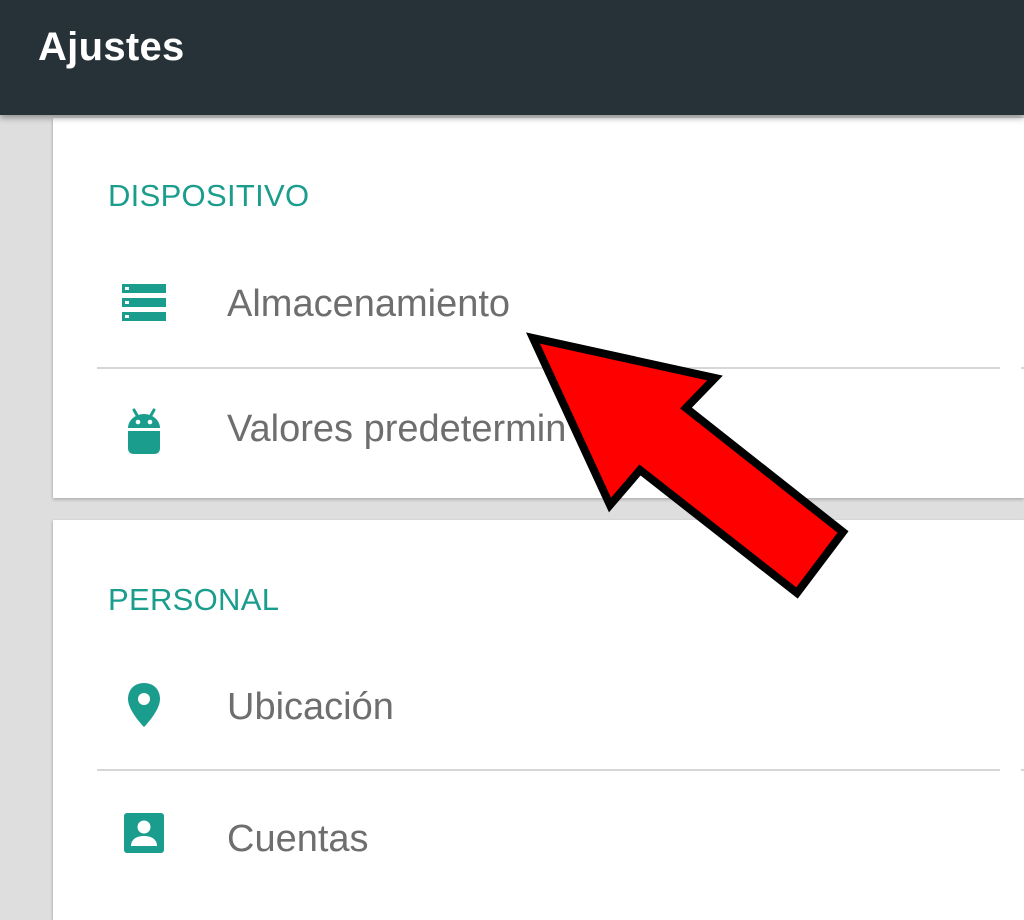  I want to click on settings-item-label: Ubicación, so click(310, 707).